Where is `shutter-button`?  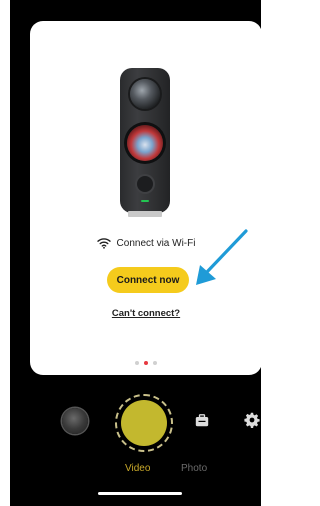
shutter-button is located at coordinates (144, 423).